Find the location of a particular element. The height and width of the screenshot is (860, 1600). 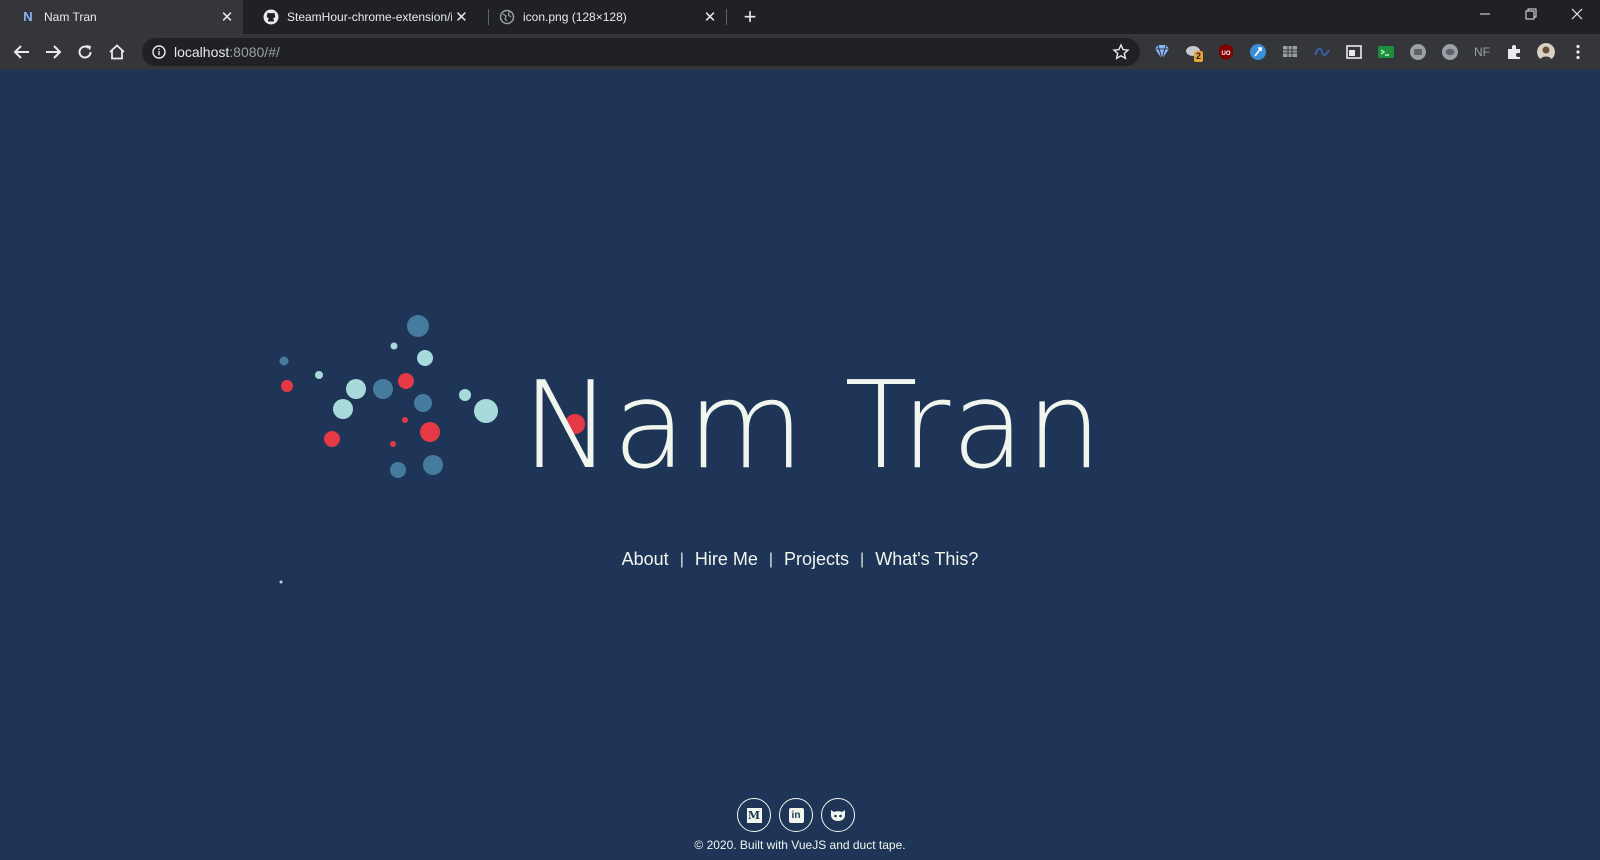

medium-link: M is located at coordinates (754, 815).